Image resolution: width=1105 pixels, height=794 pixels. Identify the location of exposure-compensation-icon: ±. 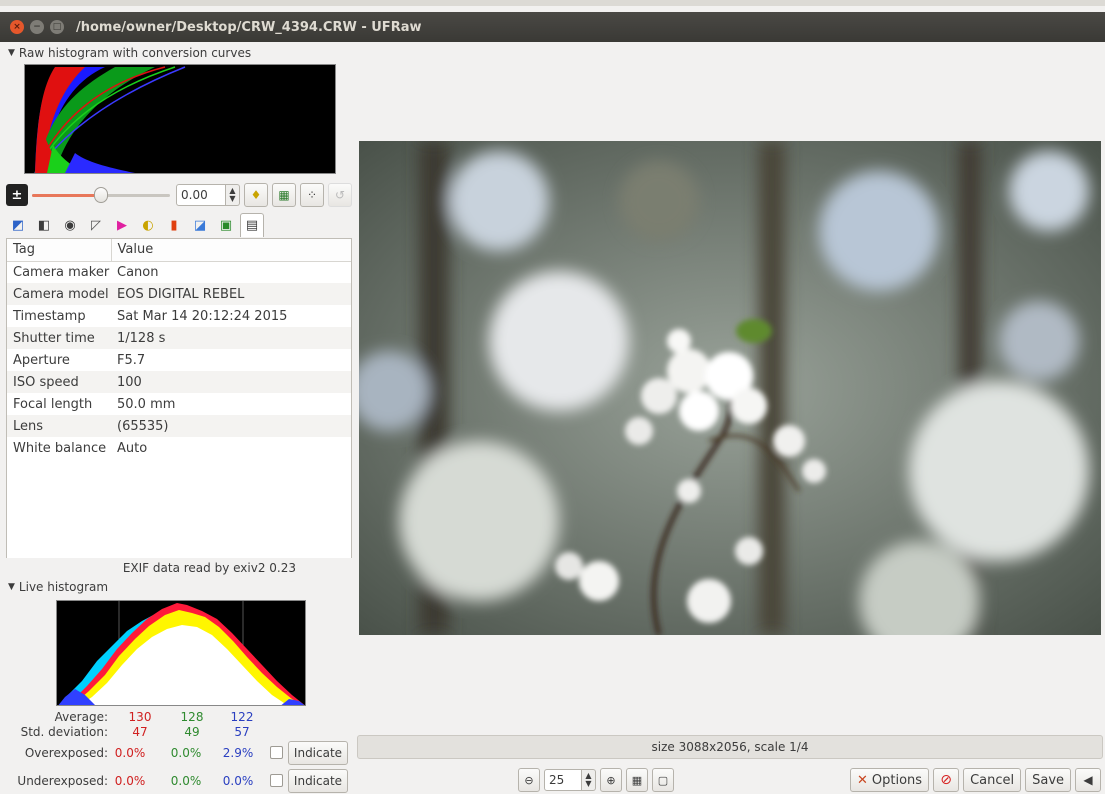
(17, 195).